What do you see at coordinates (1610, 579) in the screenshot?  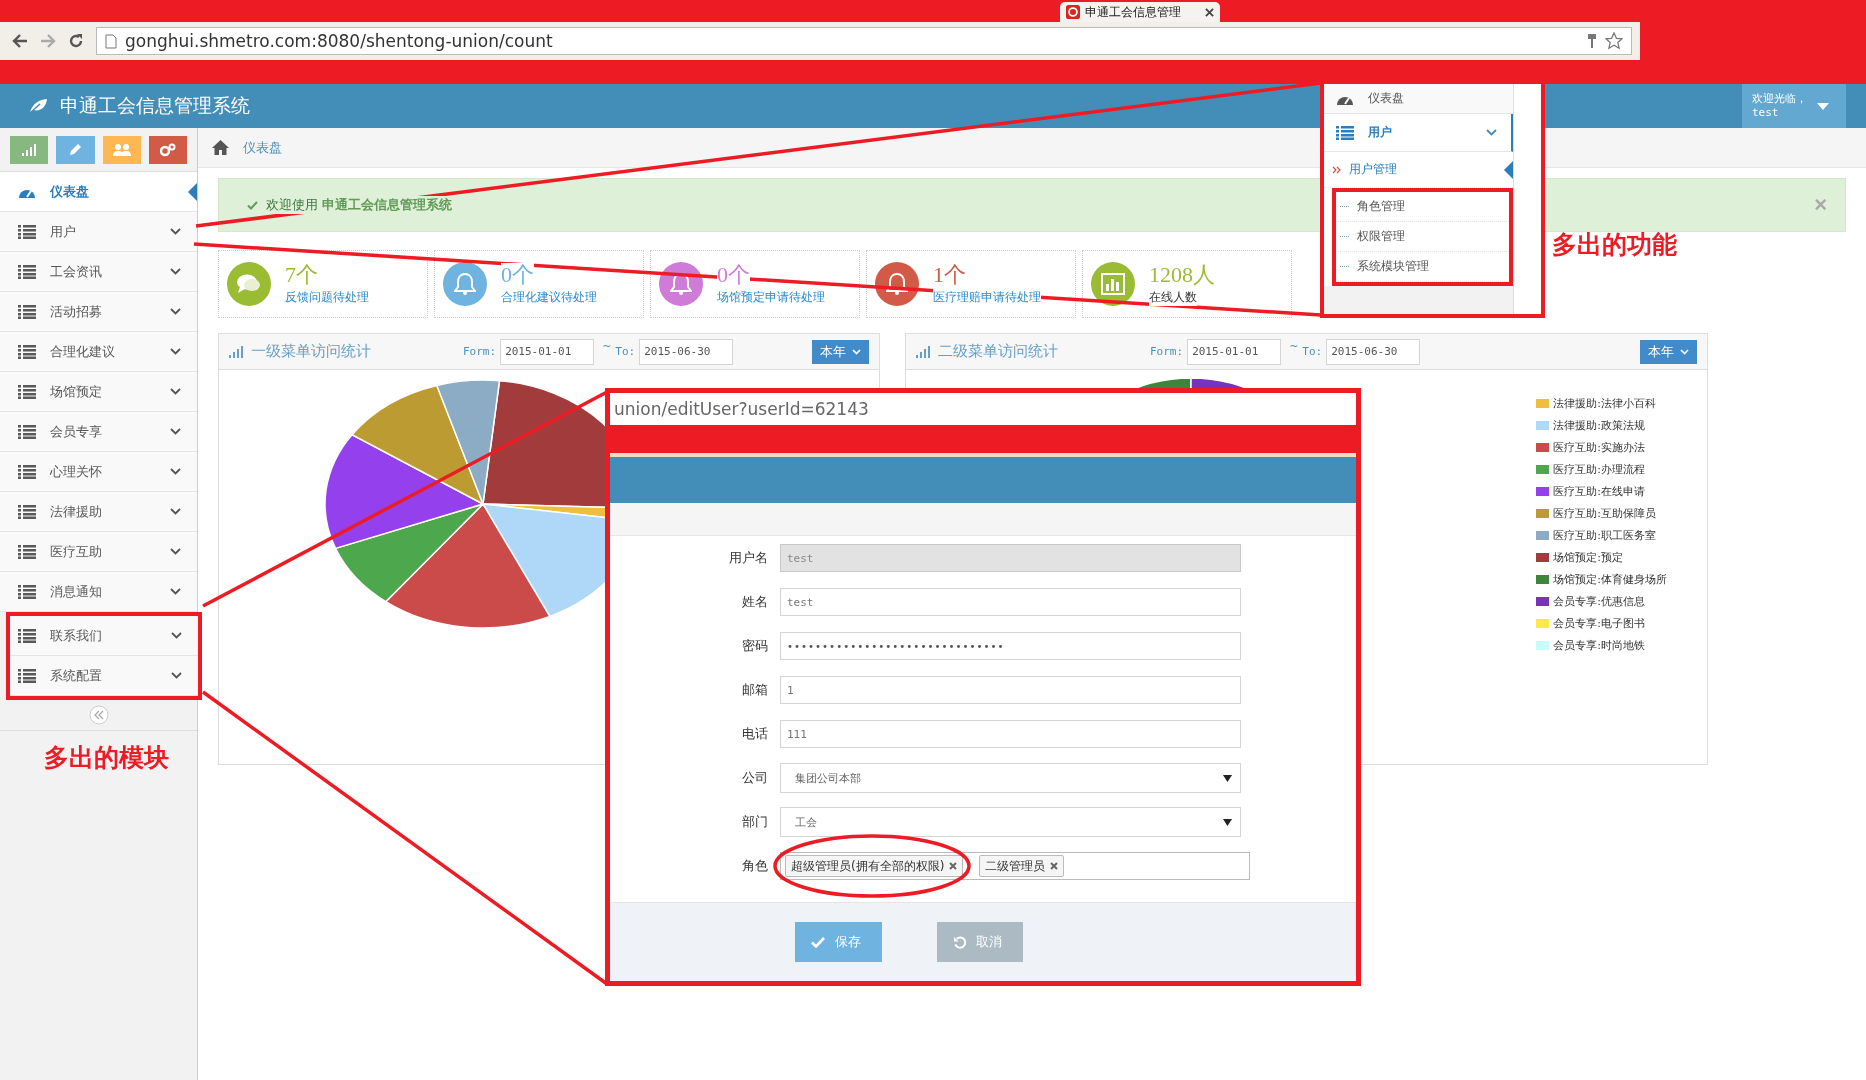 I see `legend-label: 场馆预定:体育健身场所` at bounding box center [1610, 579].